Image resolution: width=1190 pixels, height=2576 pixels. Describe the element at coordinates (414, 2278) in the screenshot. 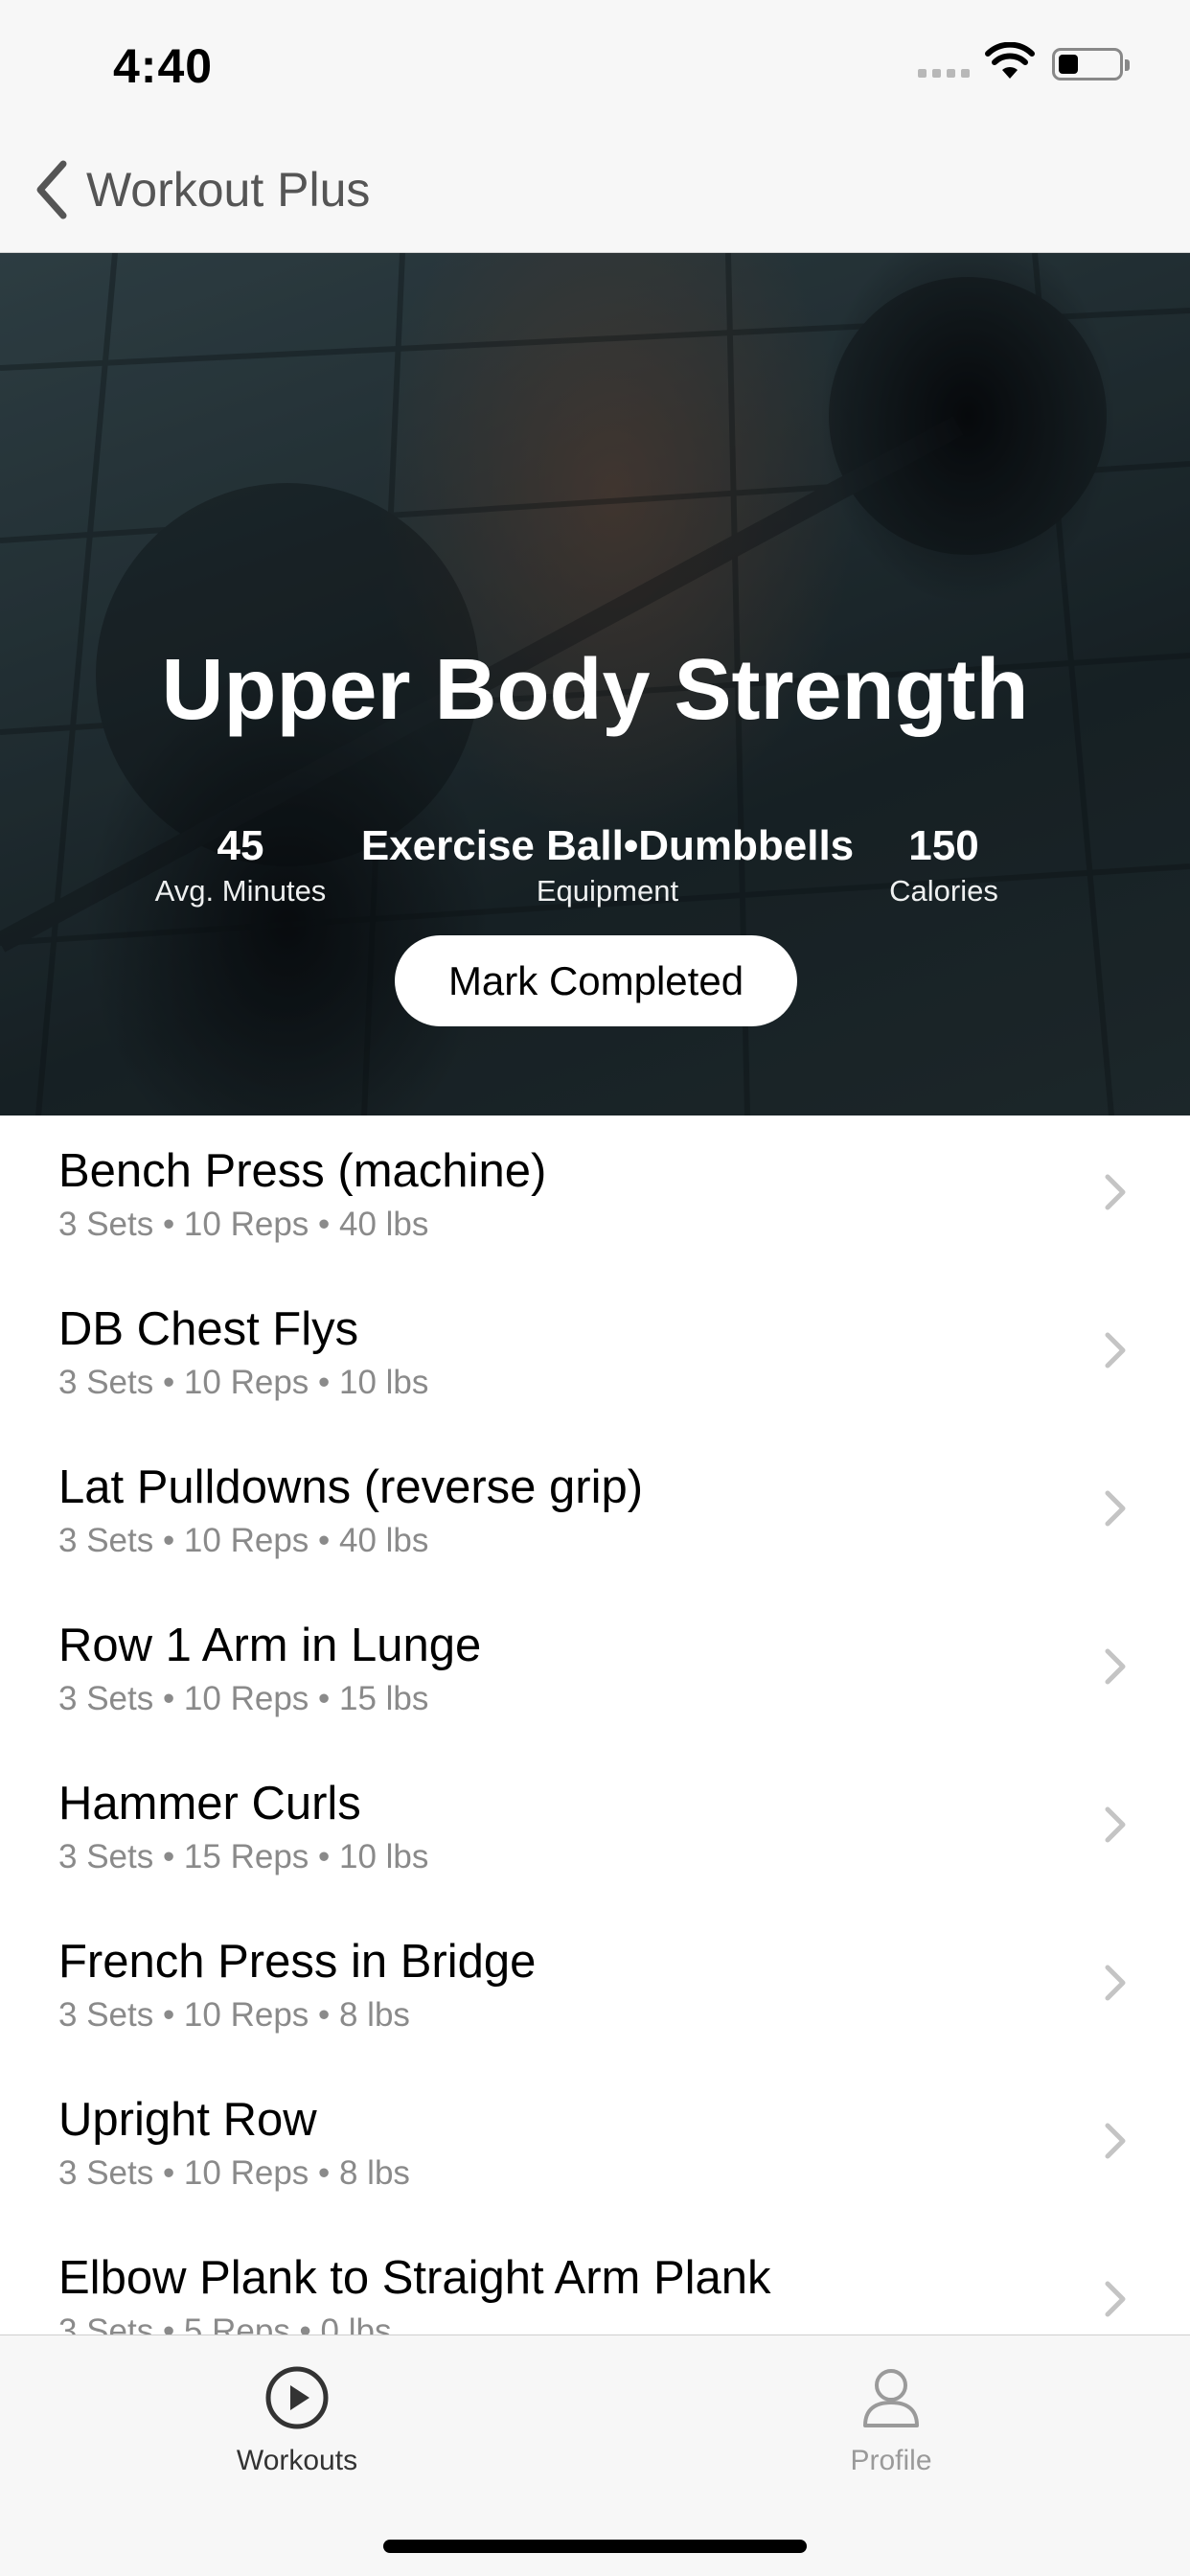

I see `exercise-name: Elbow Plank to Straight Arm Plank` at that location.